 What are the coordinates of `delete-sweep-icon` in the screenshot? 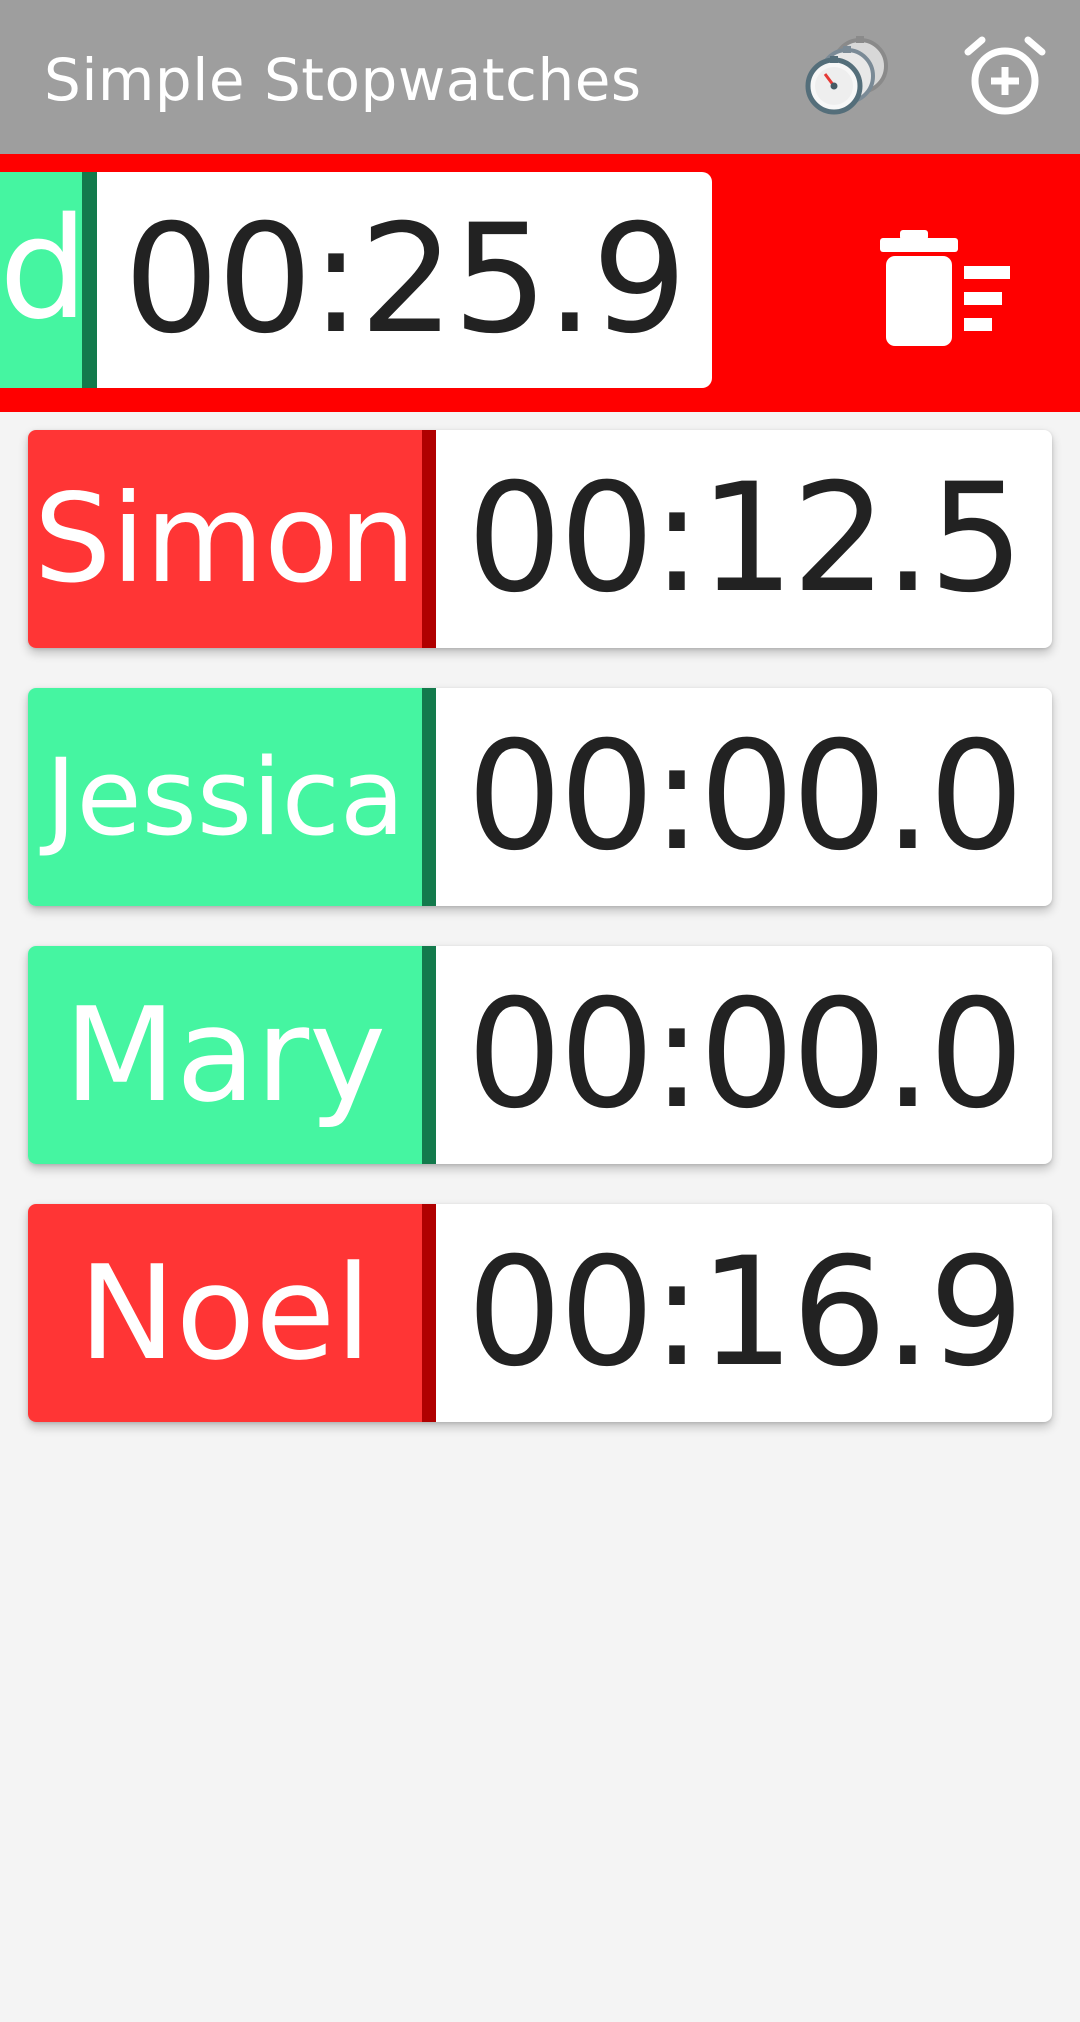 It's located at (944, 289).